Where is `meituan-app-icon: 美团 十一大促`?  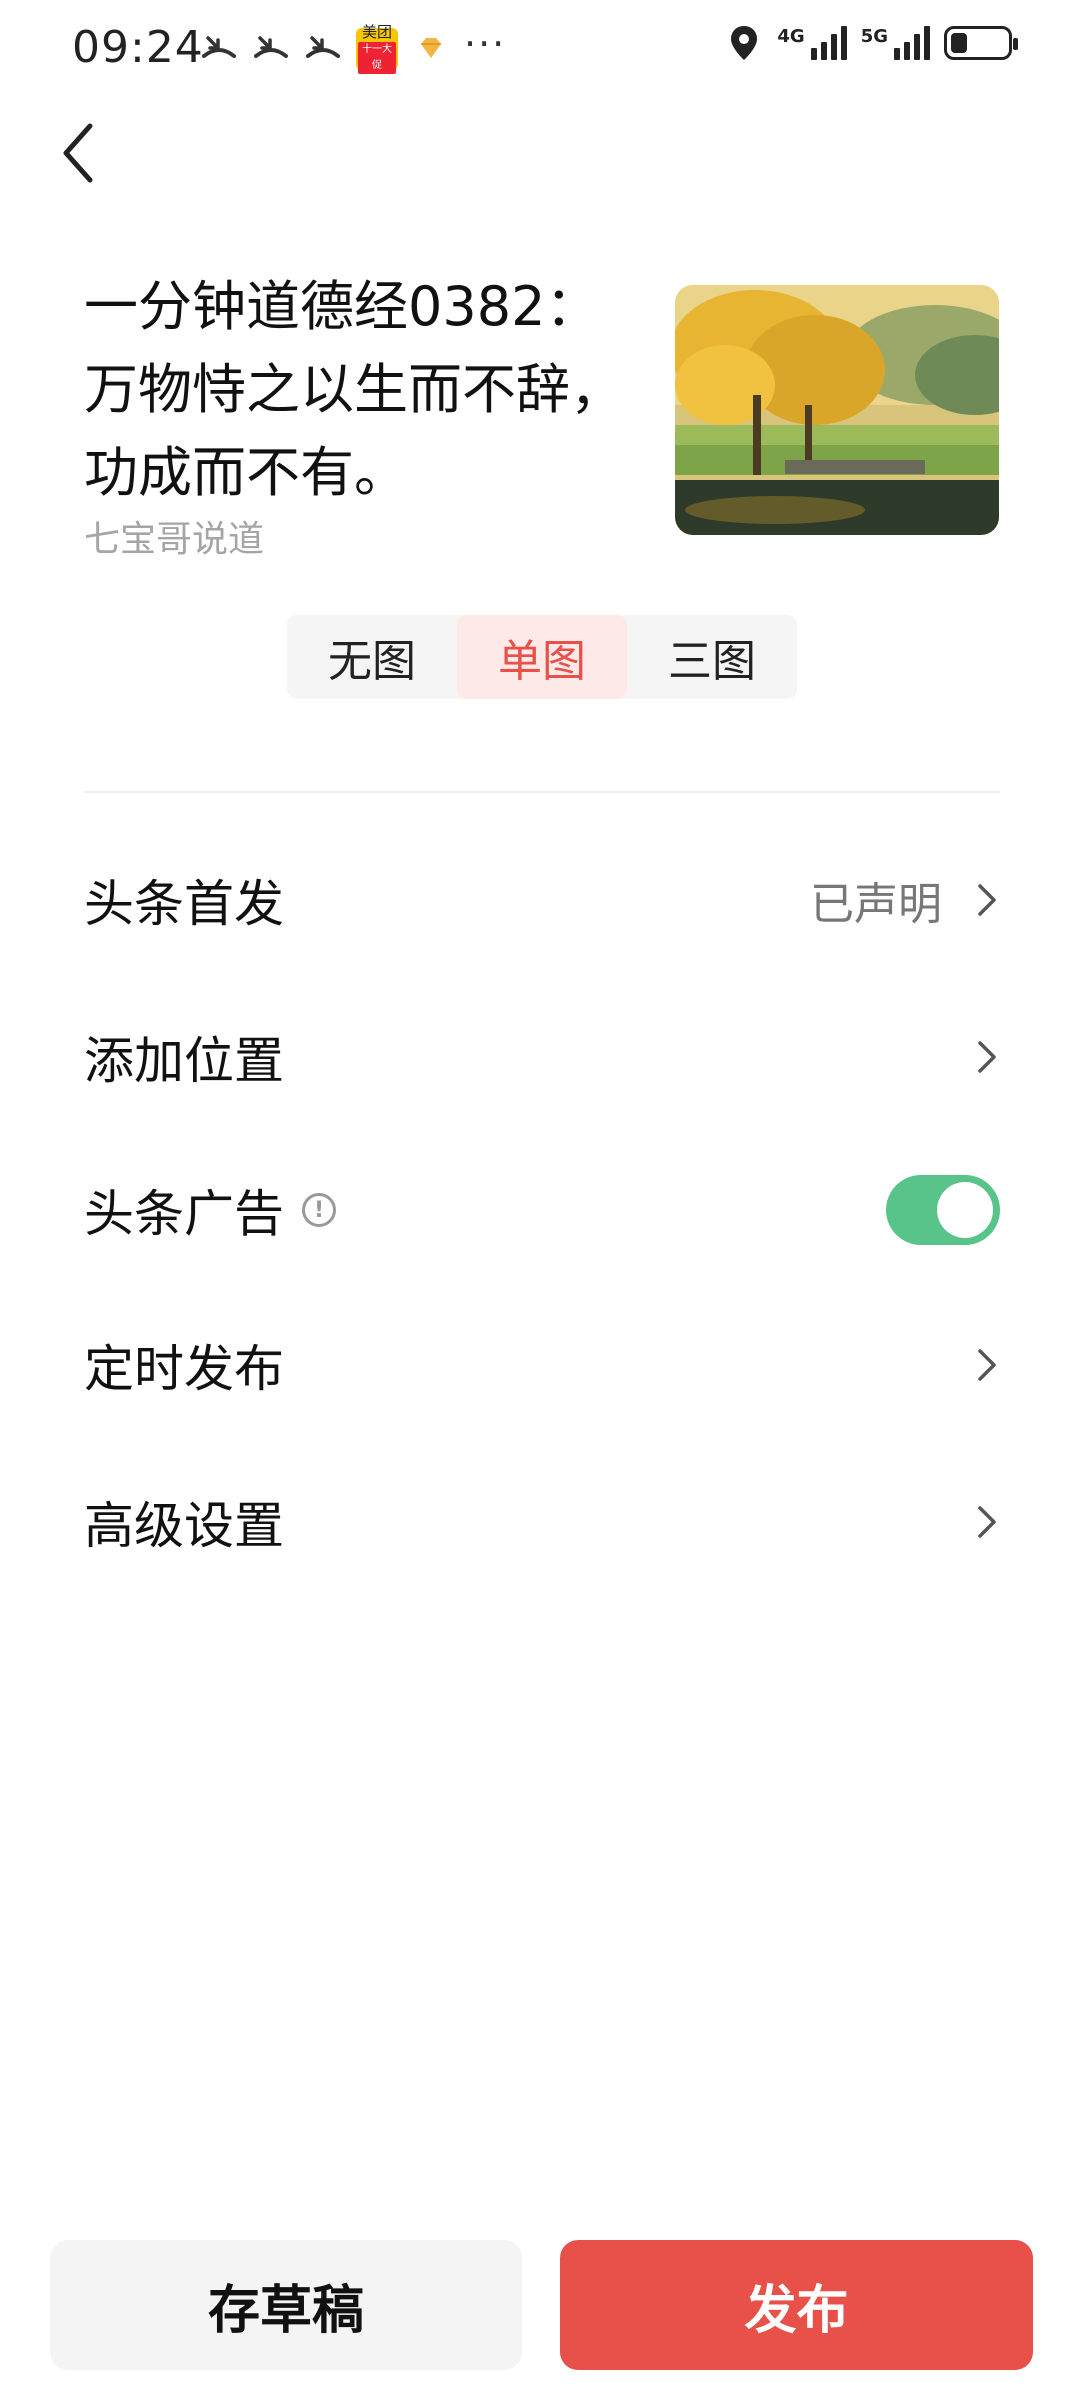
meituan-app-icon: 美团 十一大促 is located at coordinates (377, 49).